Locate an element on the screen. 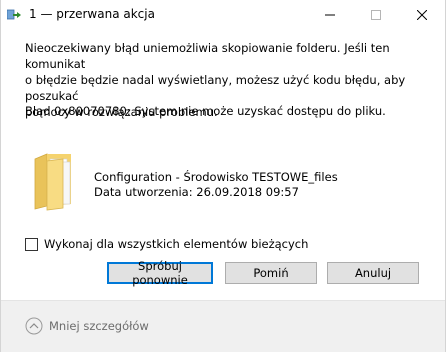  fewer-details-label: Mniej szczegółów is located at coordinates (99, 326).